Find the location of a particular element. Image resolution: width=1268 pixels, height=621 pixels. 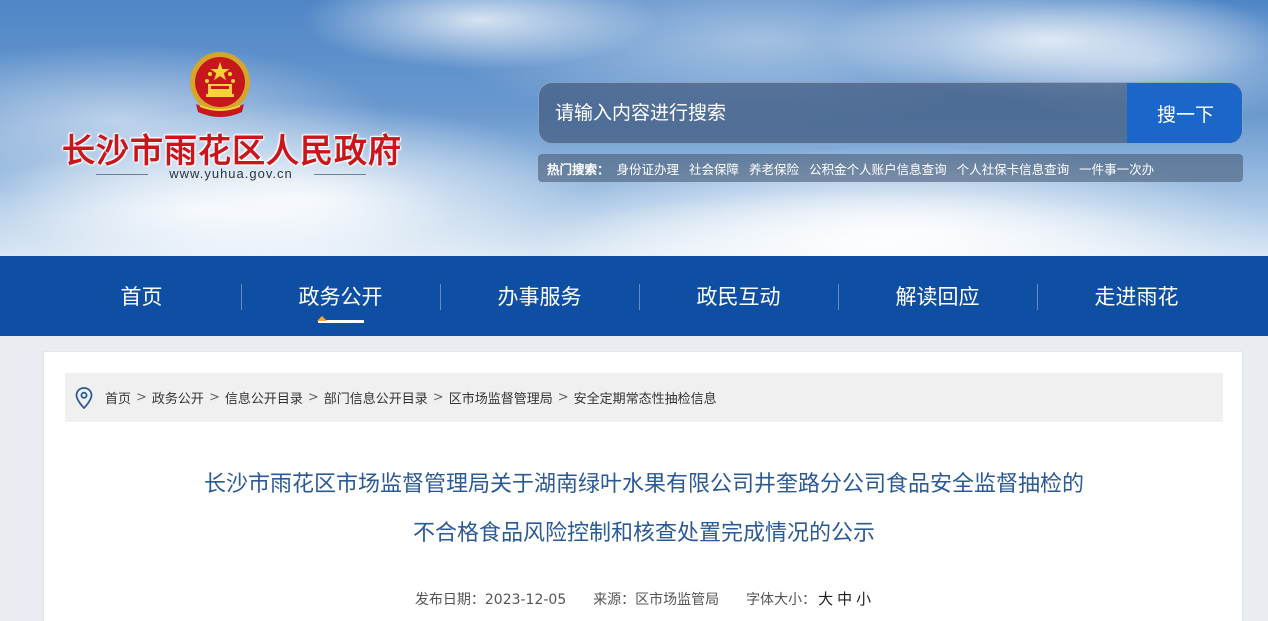

breadcrumb-item: 安全定期常态性抽检信息 is located at coordinates (645, 397).